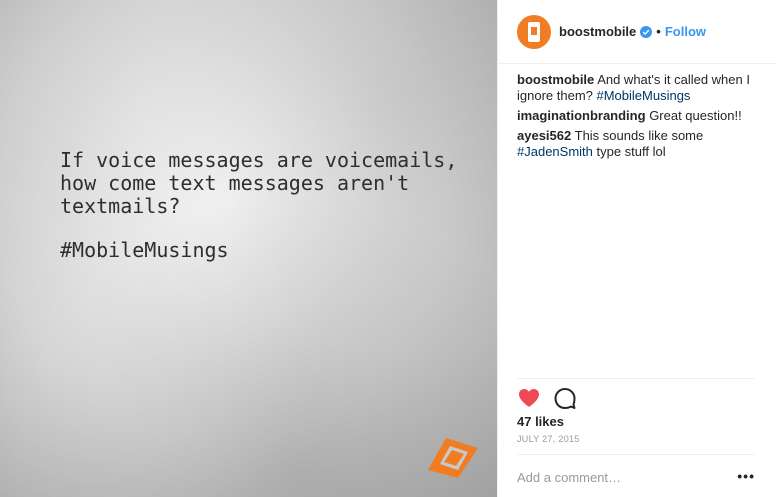  I want to click on comment-author-link: boostmobile, so click(555, 79).